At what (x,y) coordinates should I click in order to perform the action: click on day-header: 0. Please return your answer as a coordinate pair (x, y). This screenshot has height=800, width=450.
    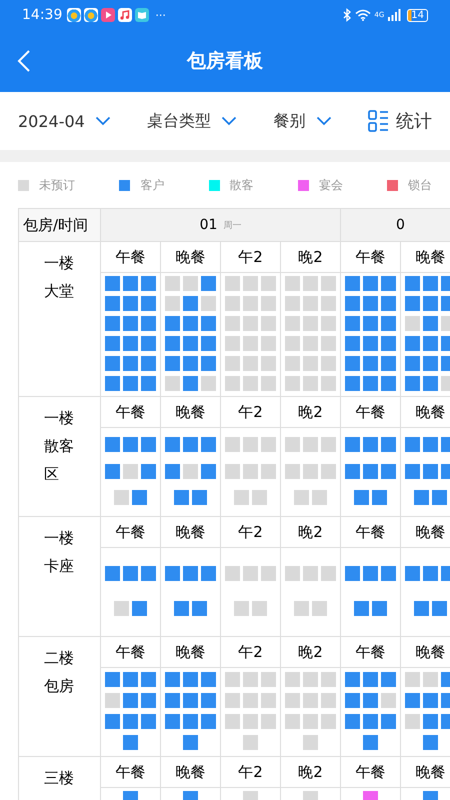
    Looking at the image, I should click on (395, 225).